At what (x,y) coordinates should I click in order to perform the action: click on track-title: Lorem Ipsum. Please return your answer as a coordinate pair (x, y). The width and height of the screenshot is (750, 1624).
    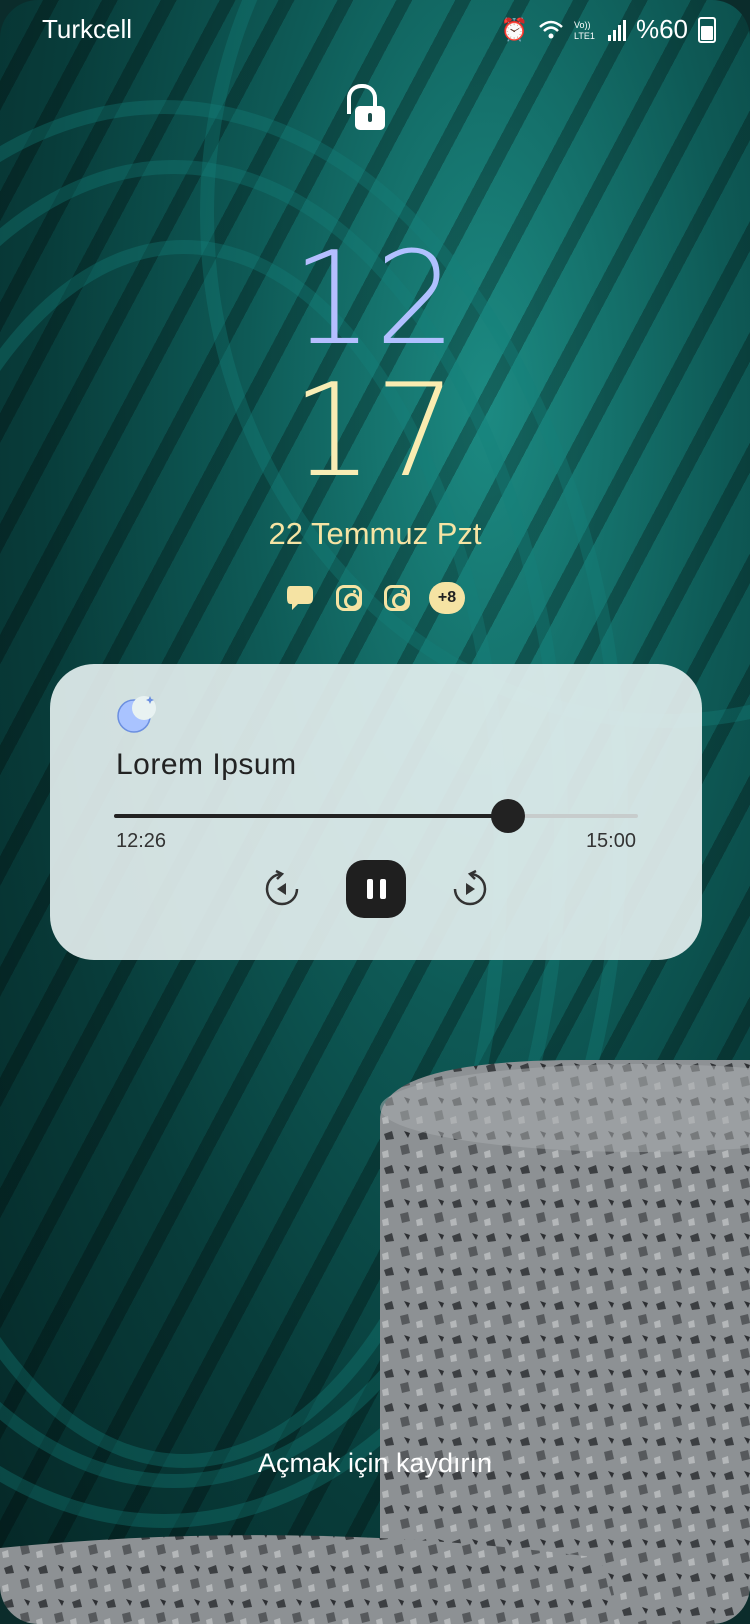
    Looking at the image, I should click on (206, 764).